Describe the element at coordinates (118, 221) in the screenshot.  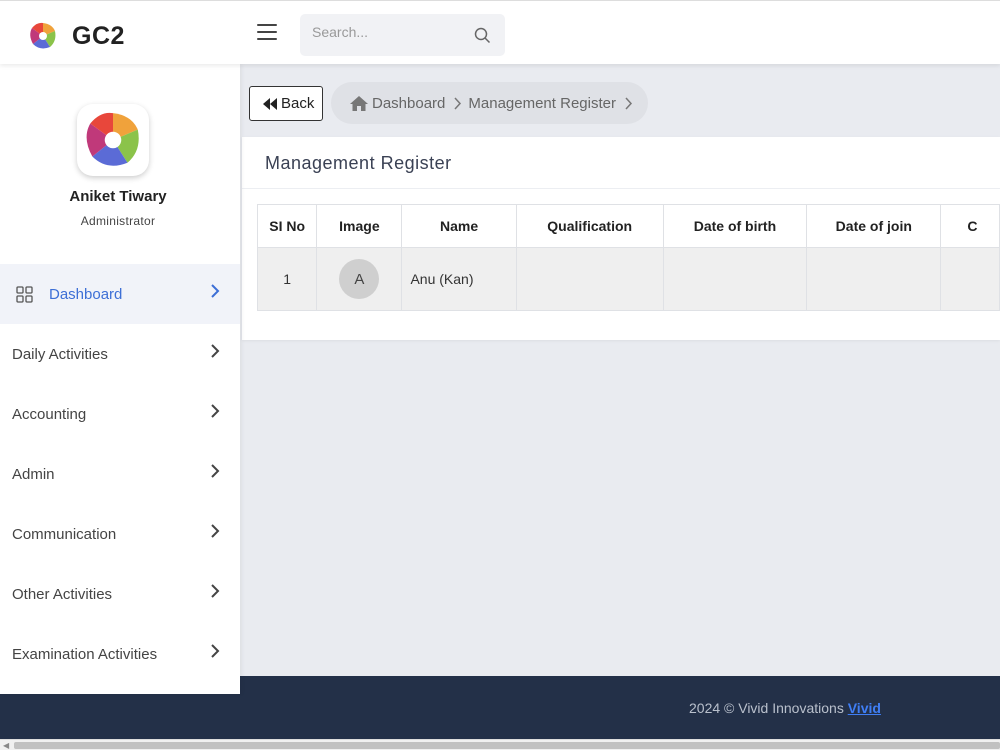
I see `profile-role: Administrator` at that location.